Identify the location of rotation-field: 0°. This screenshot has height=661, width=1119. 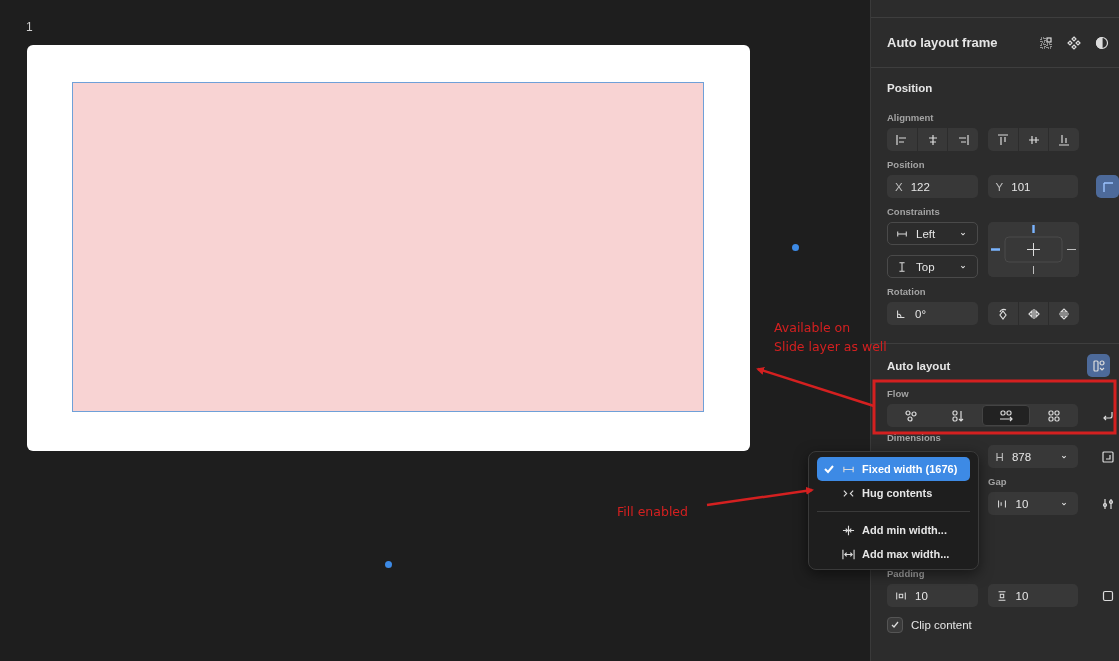
(932, 313).